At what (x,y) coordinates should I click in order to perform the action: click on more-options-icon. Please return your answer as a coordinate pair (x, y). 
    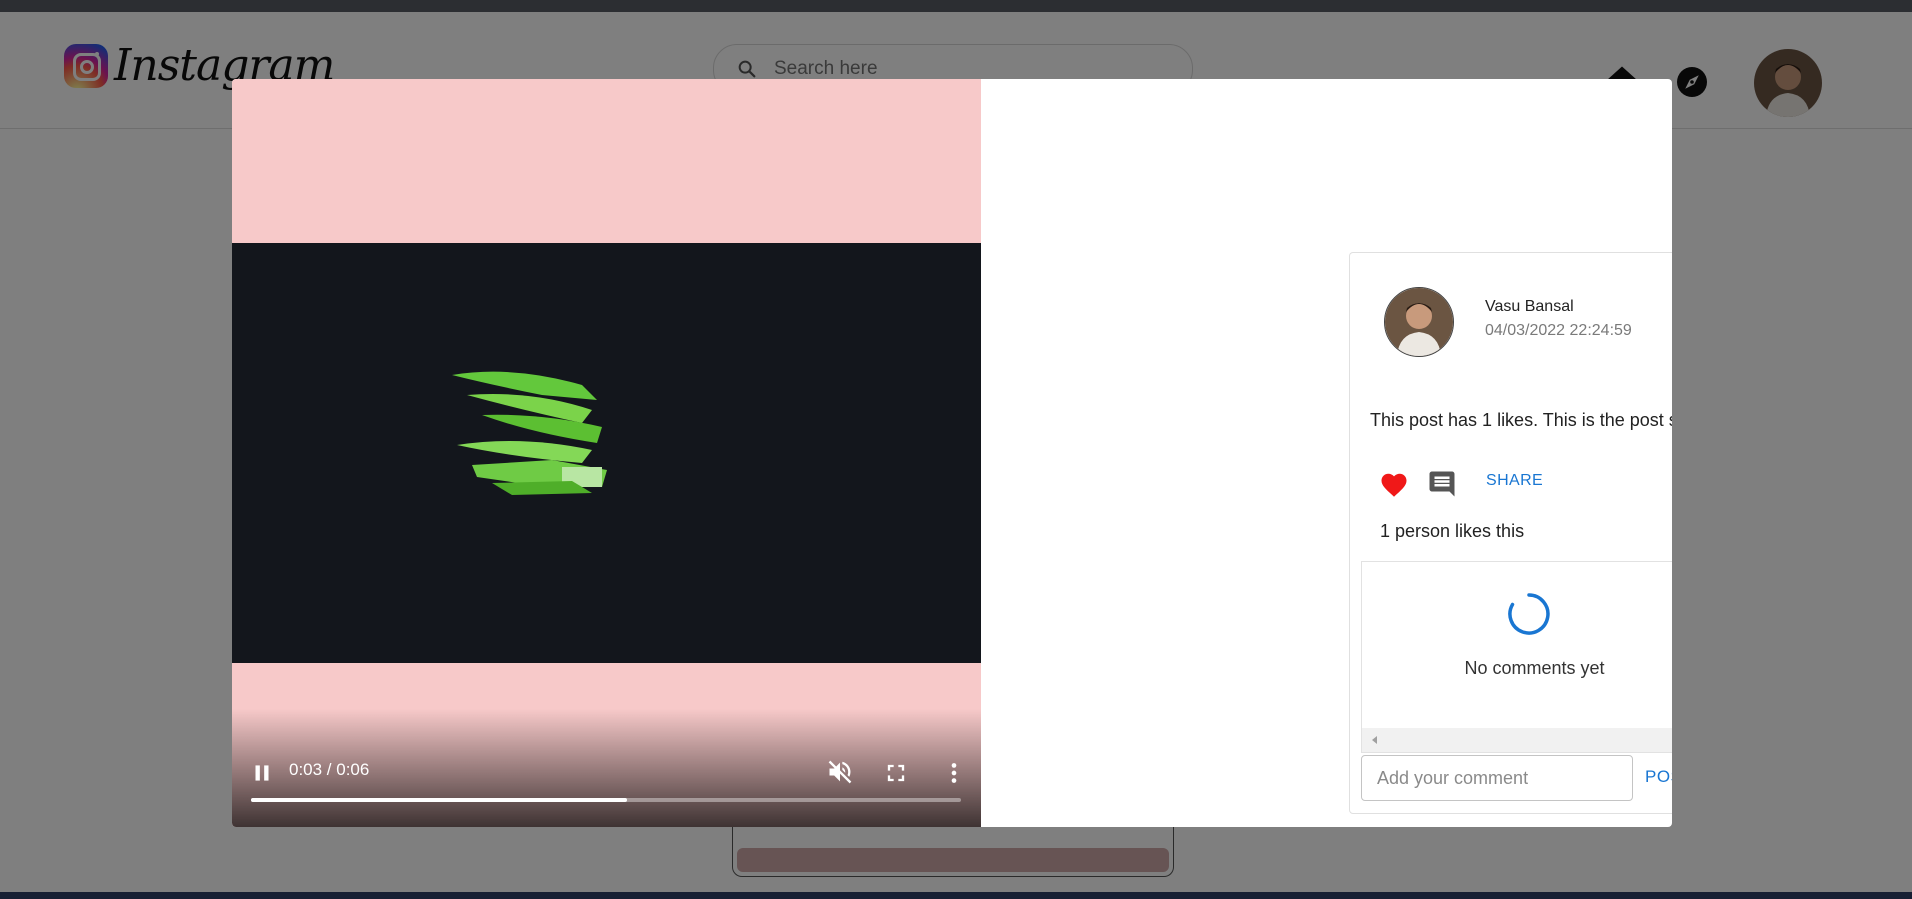
    Looking at the image, I should click on (954, 773).